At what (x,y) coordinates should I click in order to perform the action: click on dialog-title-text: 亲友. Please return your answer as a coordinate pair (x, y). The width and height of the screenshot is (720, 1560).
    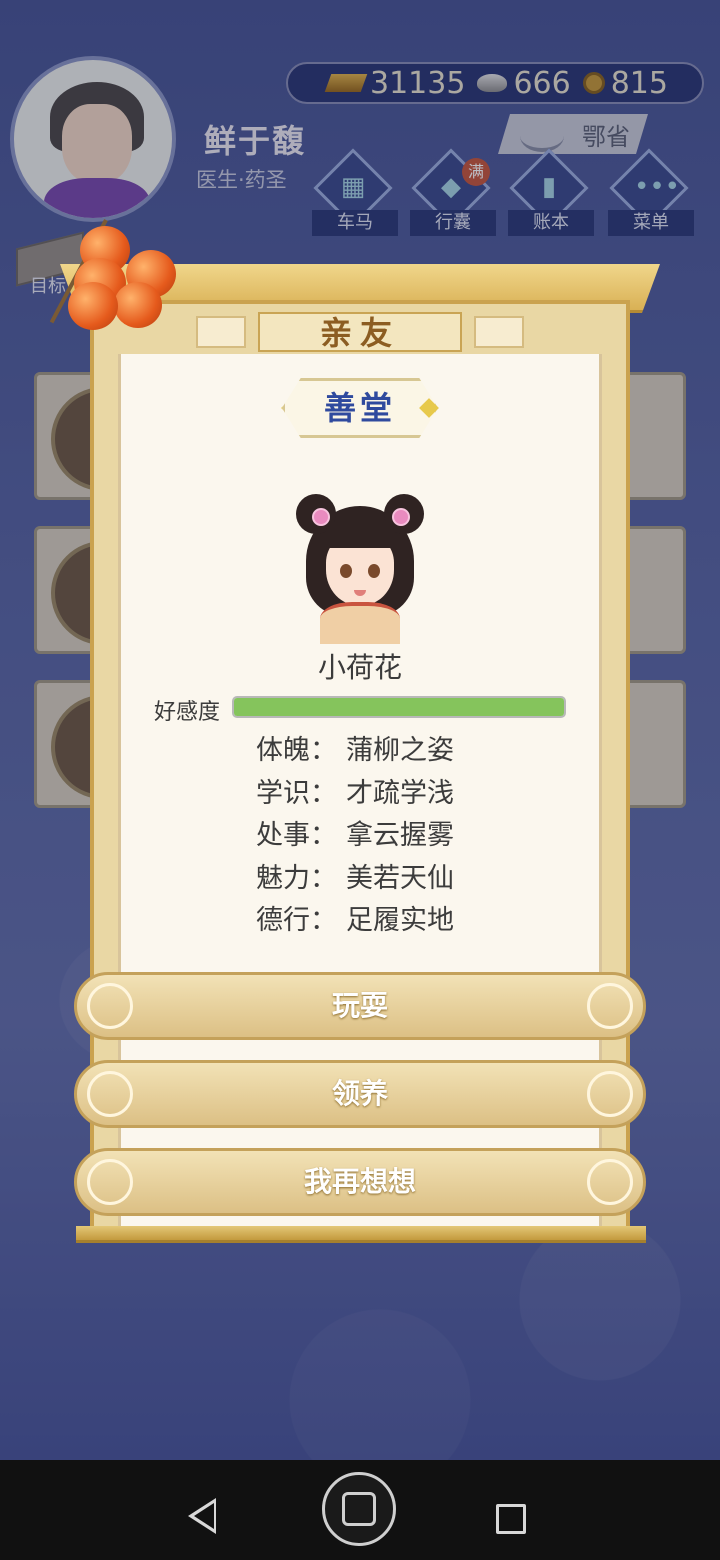
    Looking at the image, I should click on (359, 333).